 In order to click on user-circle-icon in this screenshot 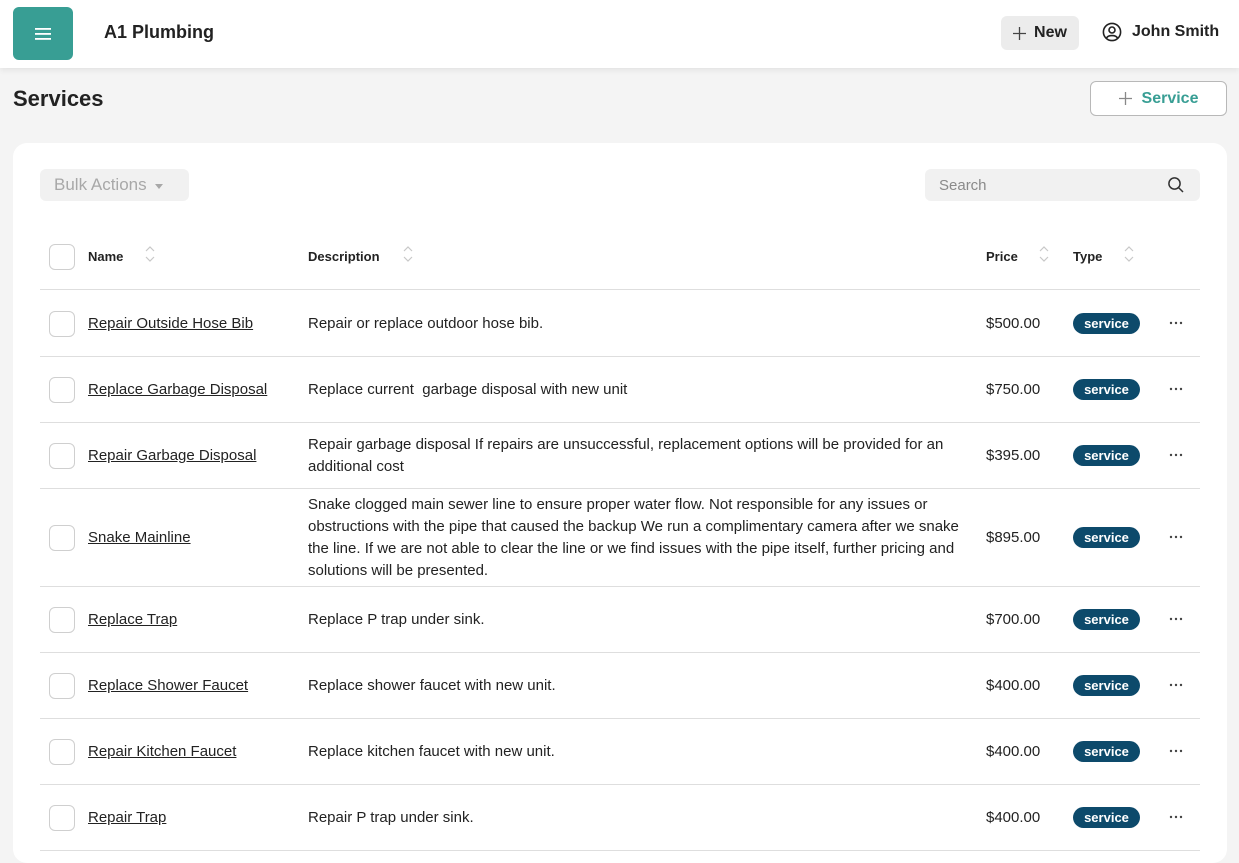, I will do `click(1112, 32)`.